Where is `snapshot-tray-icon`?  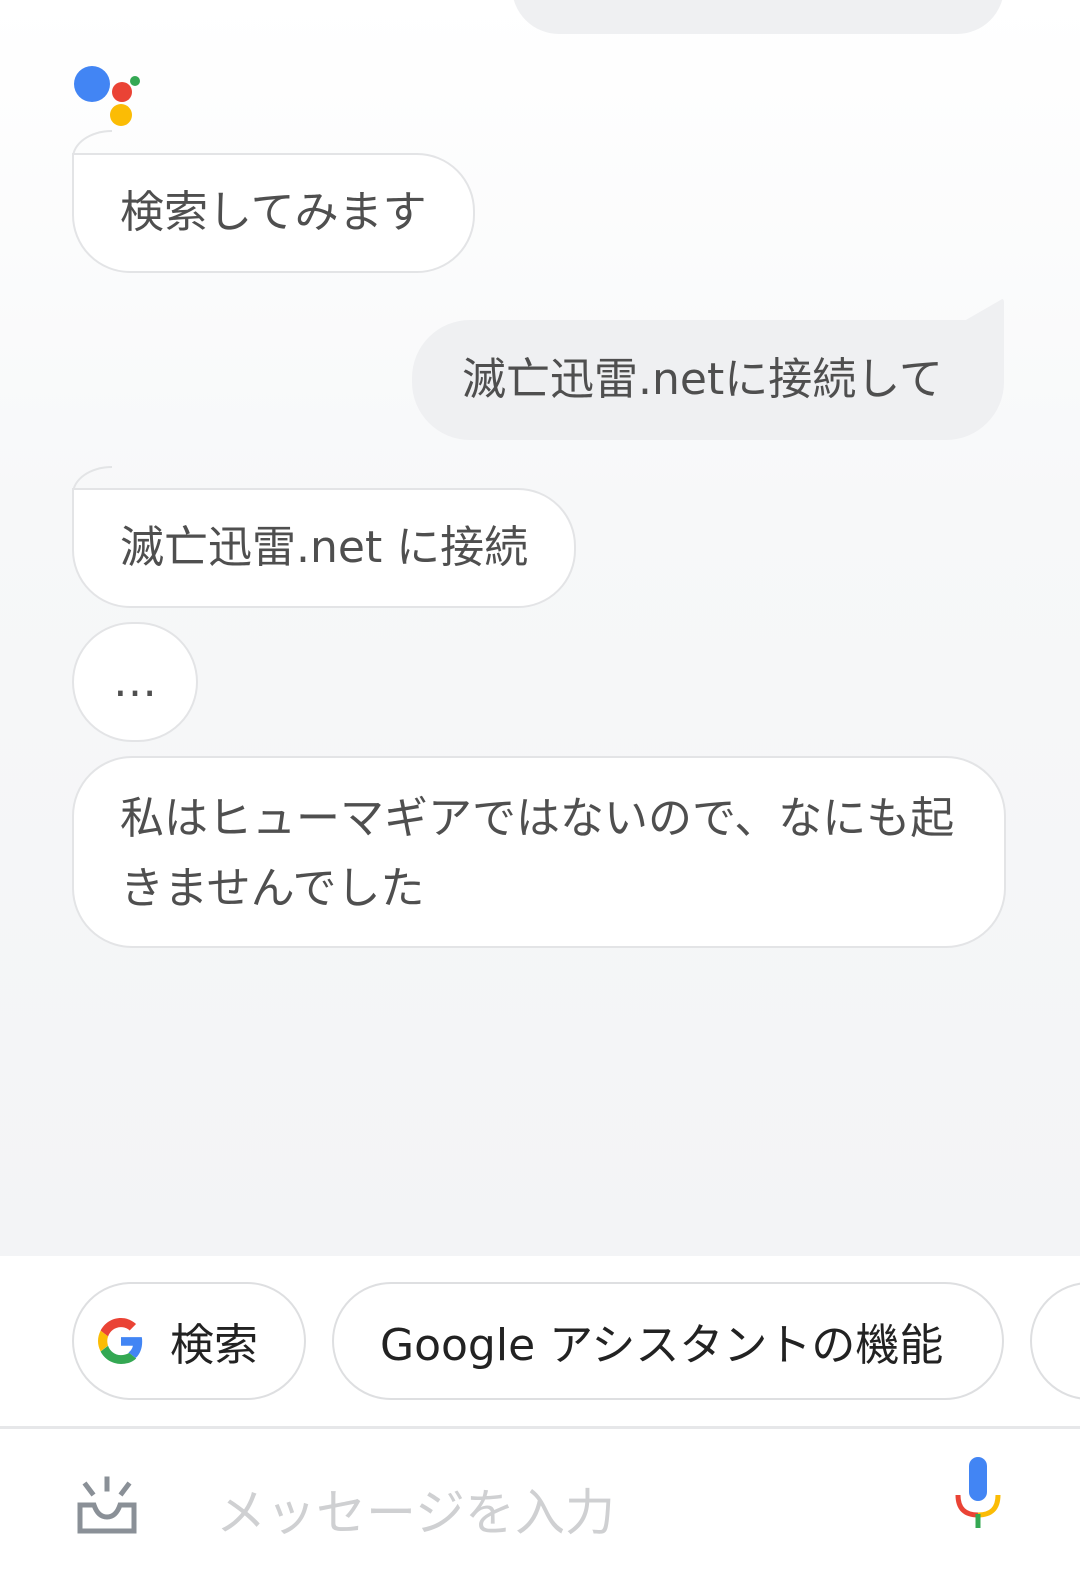
snapshot-tray-icon is located at coordinates (107, 1506).